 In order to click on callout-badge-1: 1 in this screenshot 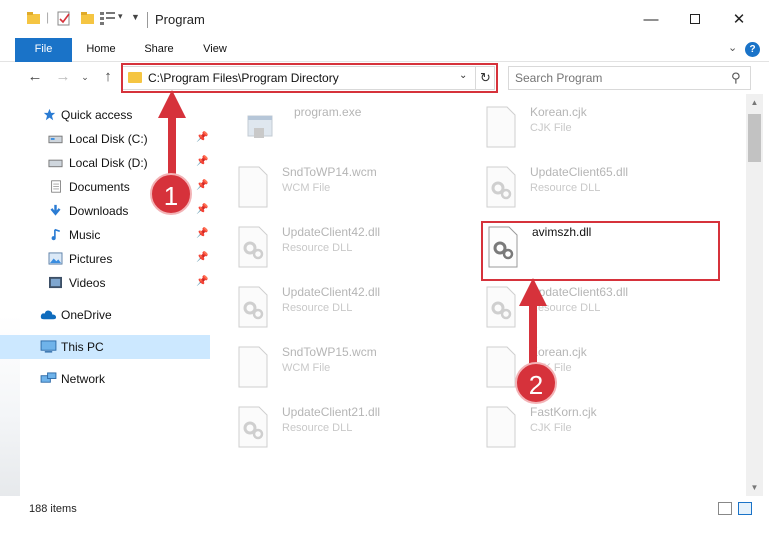, I will do `click(171, 194)`.